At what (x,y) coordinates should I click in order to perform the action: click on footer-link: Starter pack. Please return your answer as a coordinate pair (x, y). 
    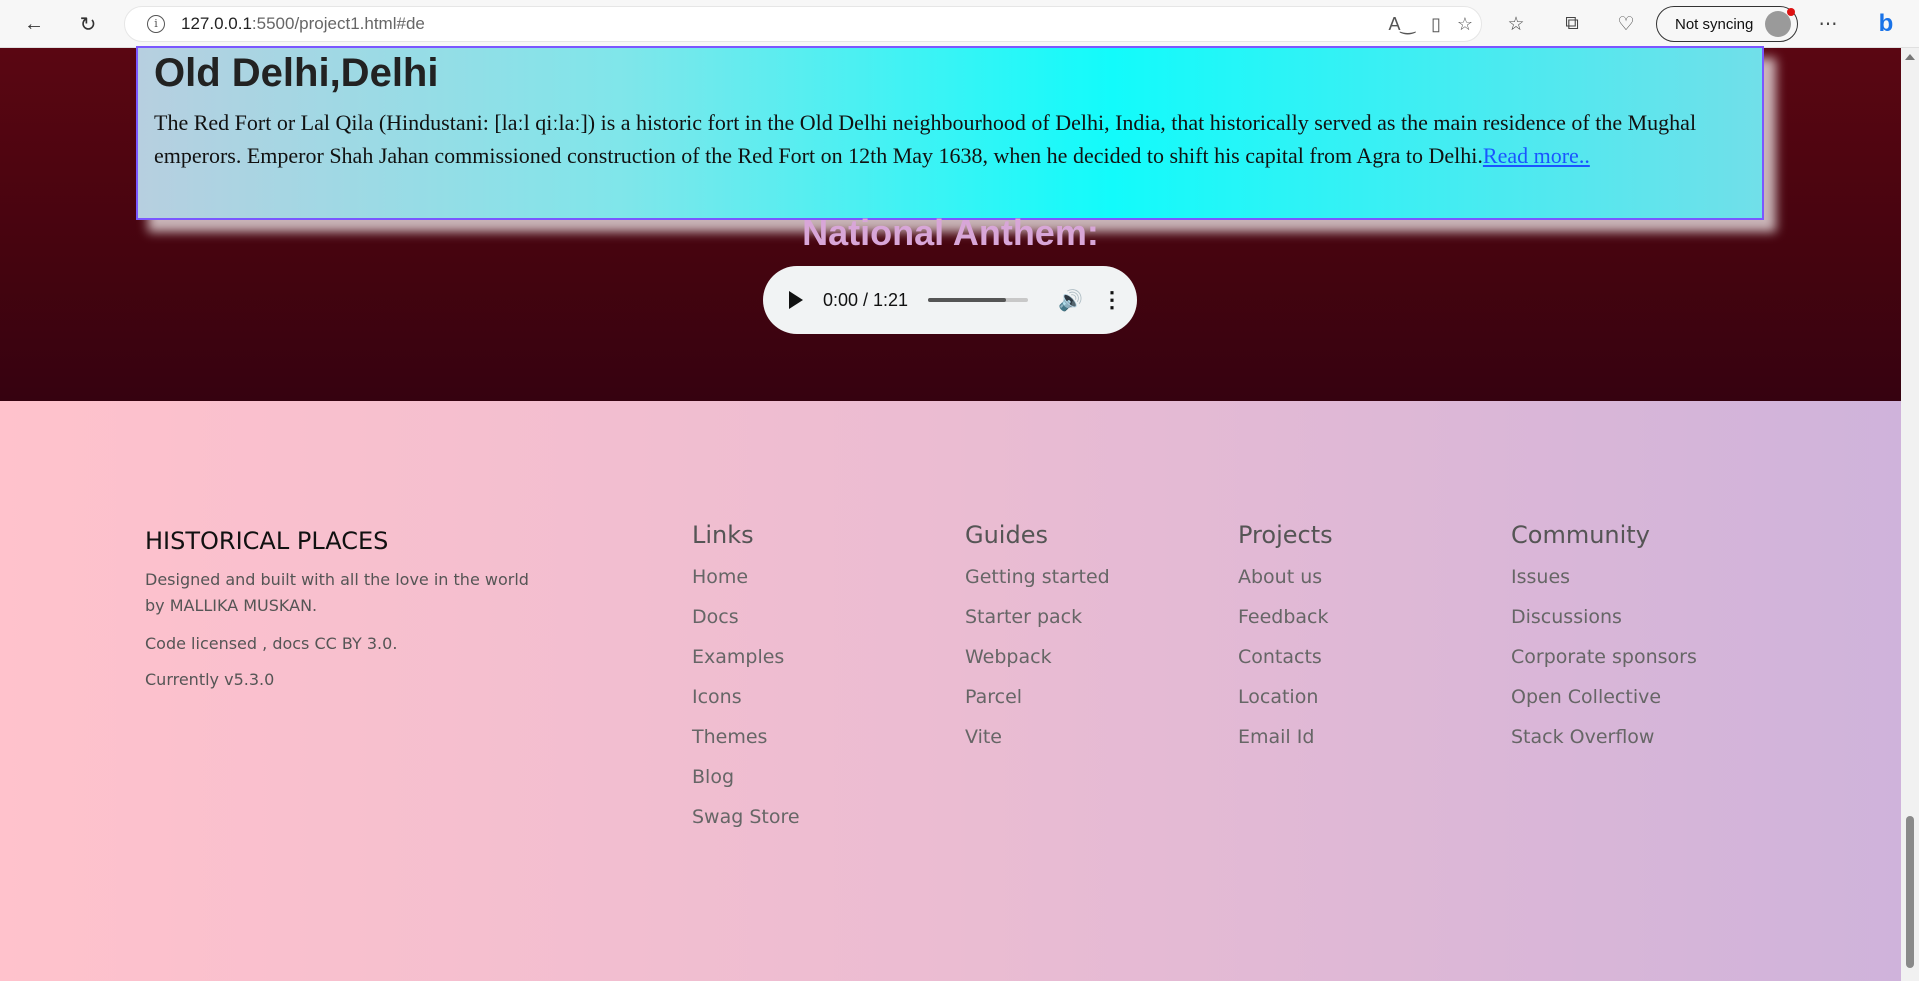
    Looking at the image, I should click on (1037, 617).